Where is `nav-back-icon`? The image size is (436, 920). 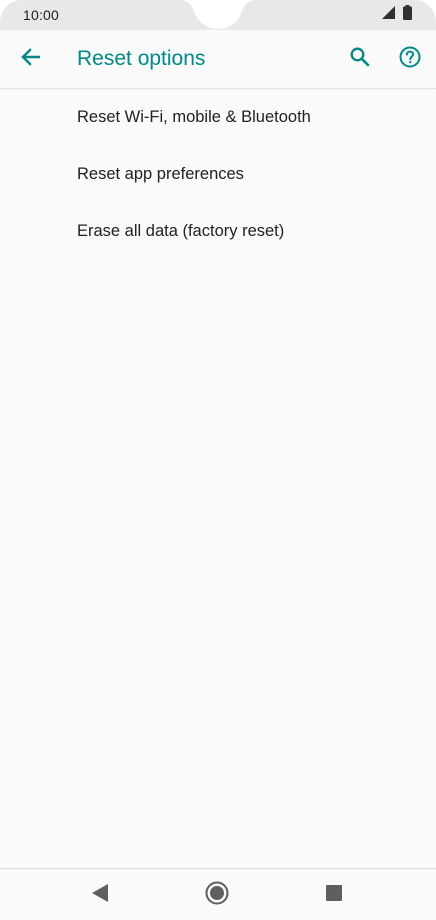 nav-back-icon is located at coordinates (100, 895).